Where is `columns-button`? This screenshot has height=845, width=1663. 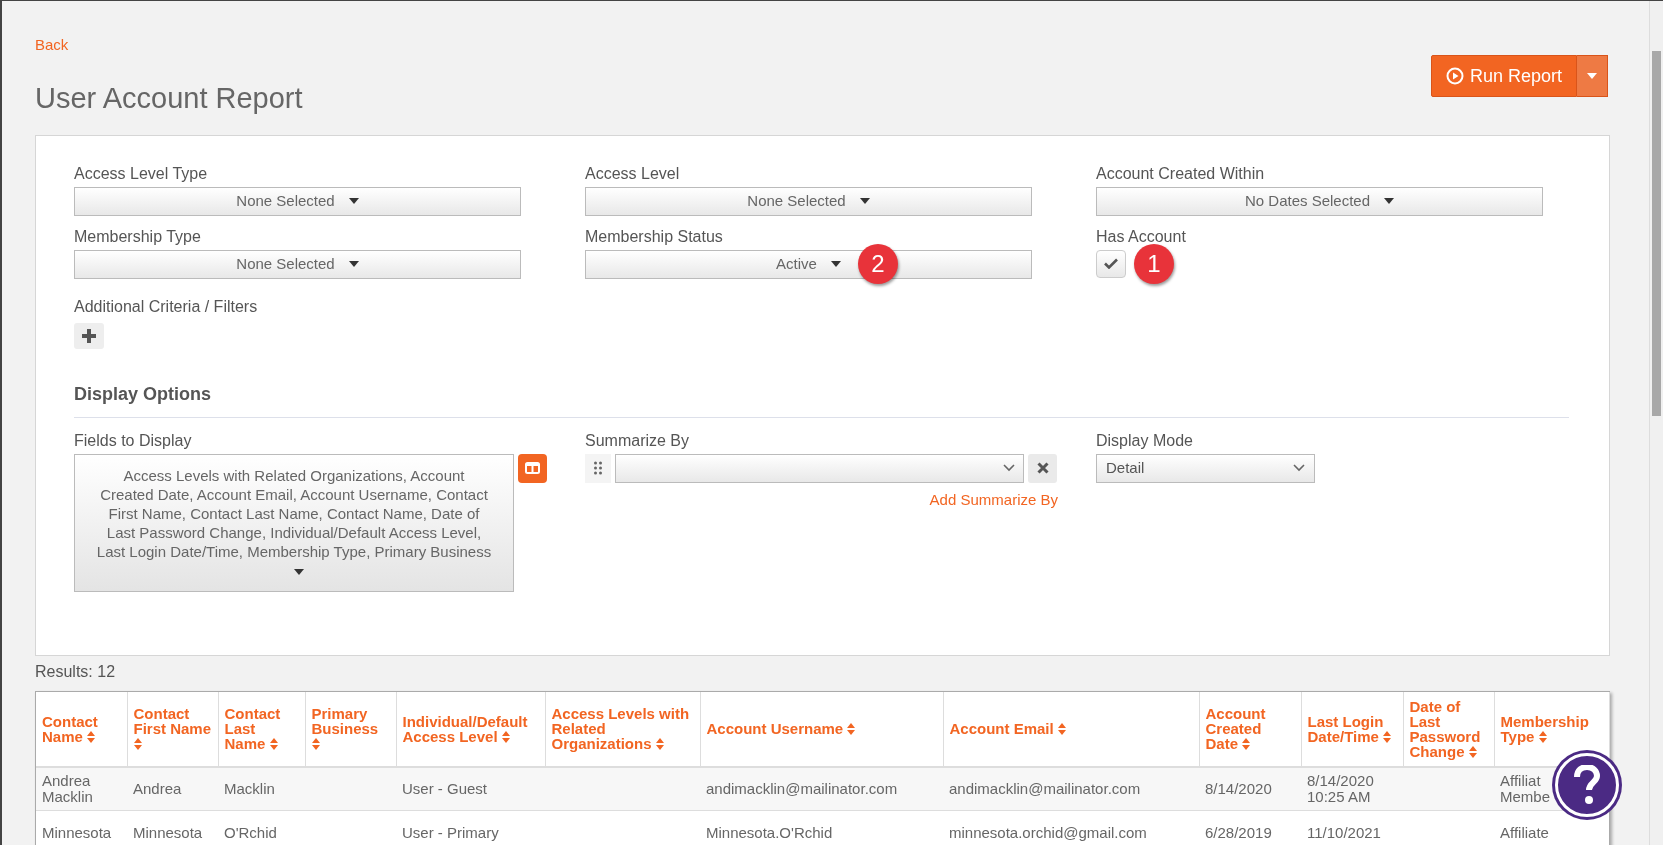
columns-button is located at coordinates (532, 468).